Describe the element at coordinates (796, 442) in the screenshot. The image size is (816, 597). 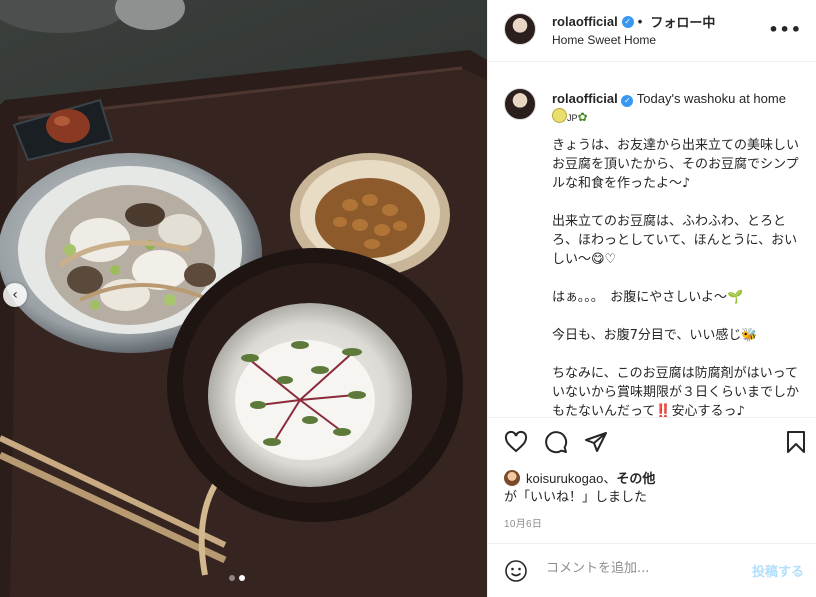
I see `bookmark-icon` at that location.